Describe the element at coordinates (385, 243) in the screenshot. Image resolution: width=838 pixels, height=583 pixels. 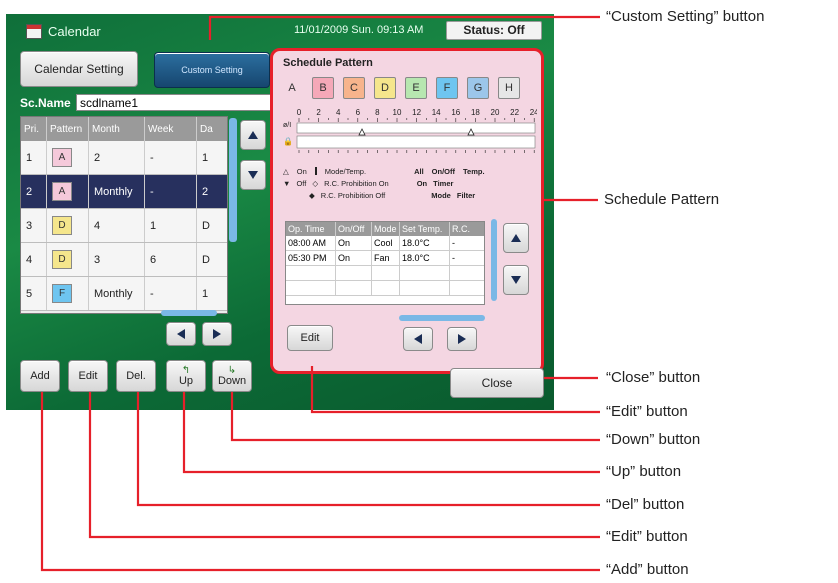
I see `table-row: 08:00 AM On Cool 18.0°C -` at that location.